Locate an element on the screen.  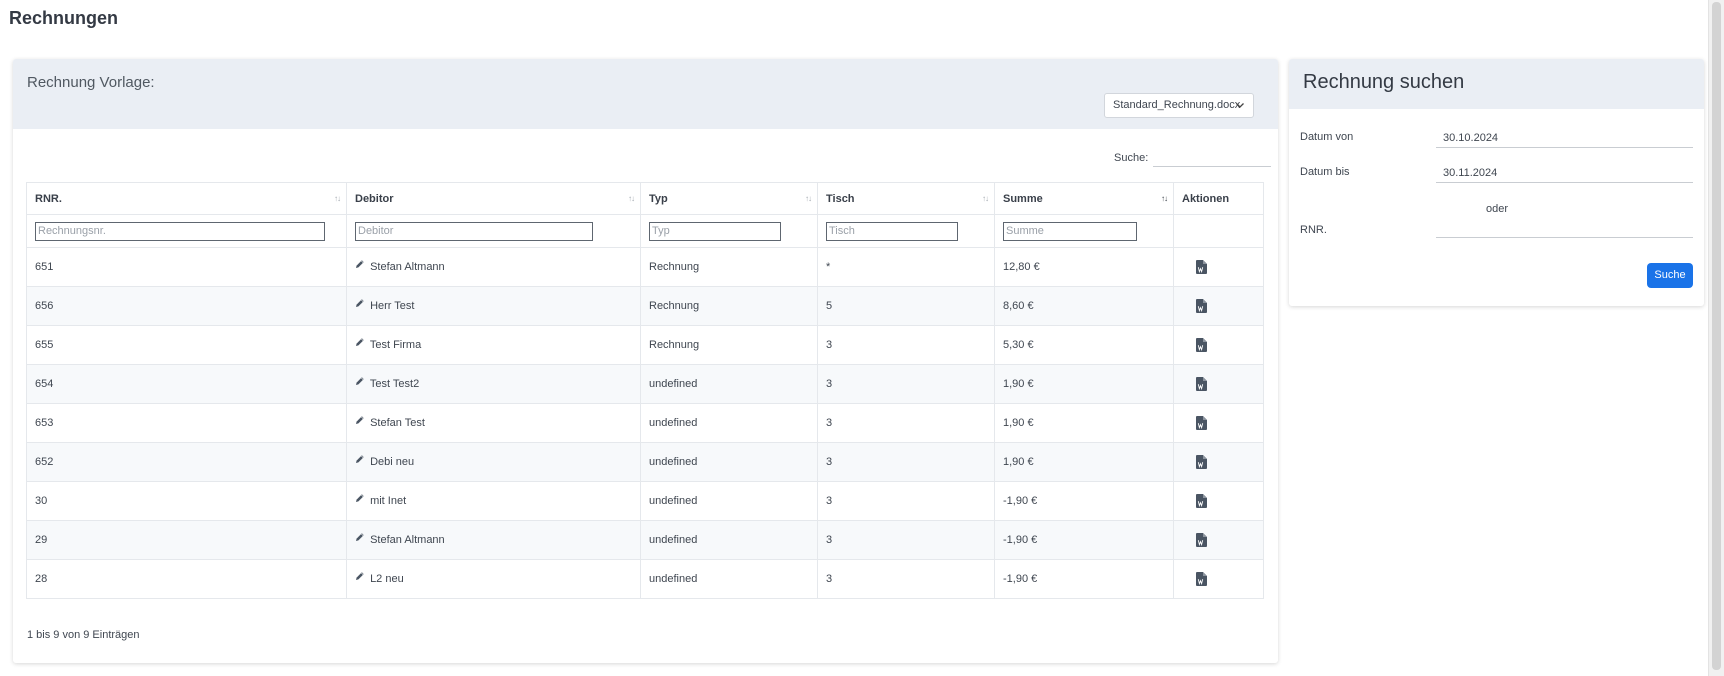
filter-row is located at coordinates (645, 231).